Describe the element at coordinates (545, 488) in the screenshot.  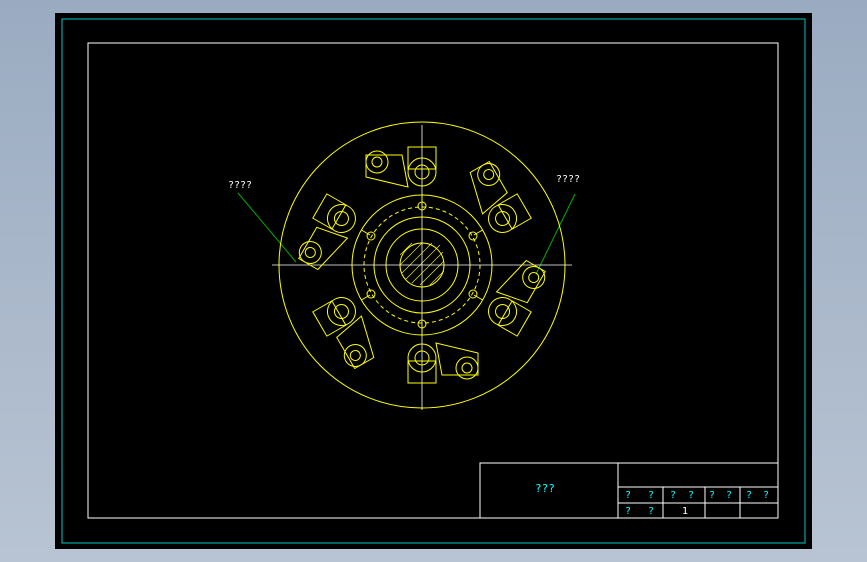
I see `title-block-title: ???` at that location.